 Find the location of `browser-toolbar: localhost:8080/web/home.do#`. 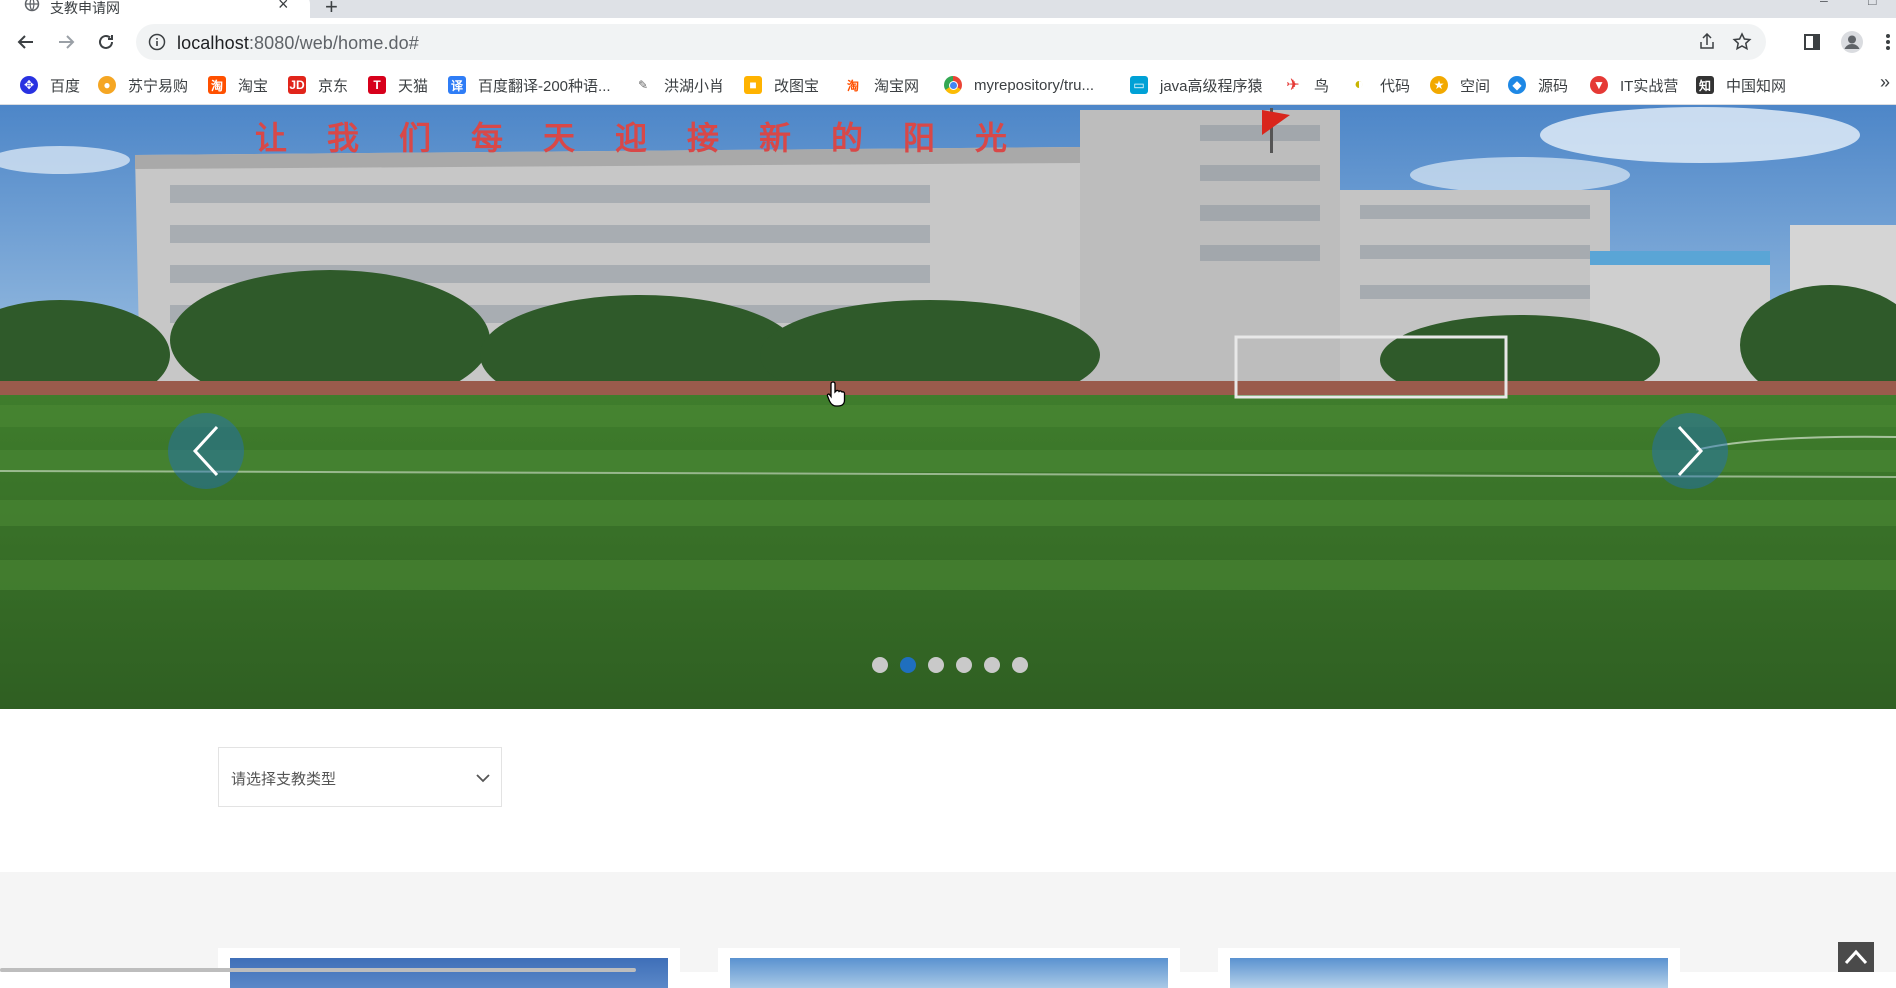

browser-toolbar: localhost:8080/web/home.do# is located at coordinates (948, 42).